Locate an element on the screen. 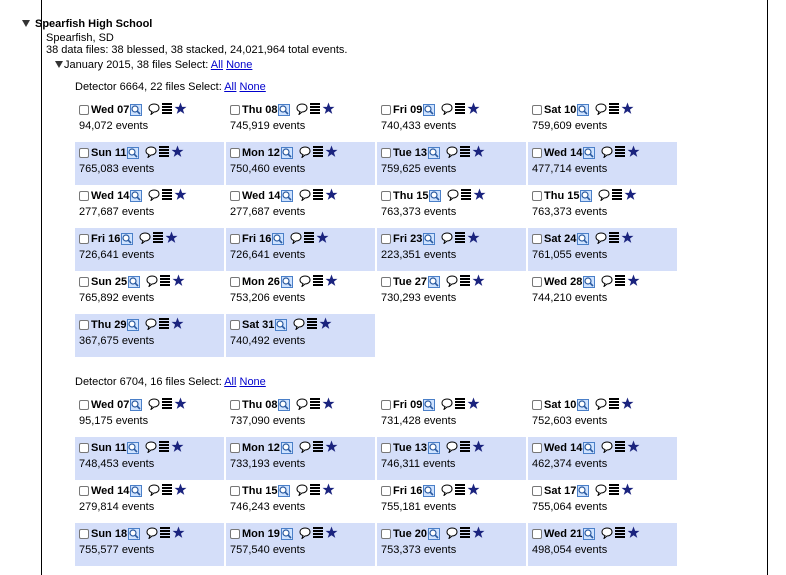 The image size is (786, 575). month-select-all-link: All is located at coordinates (217, 65).